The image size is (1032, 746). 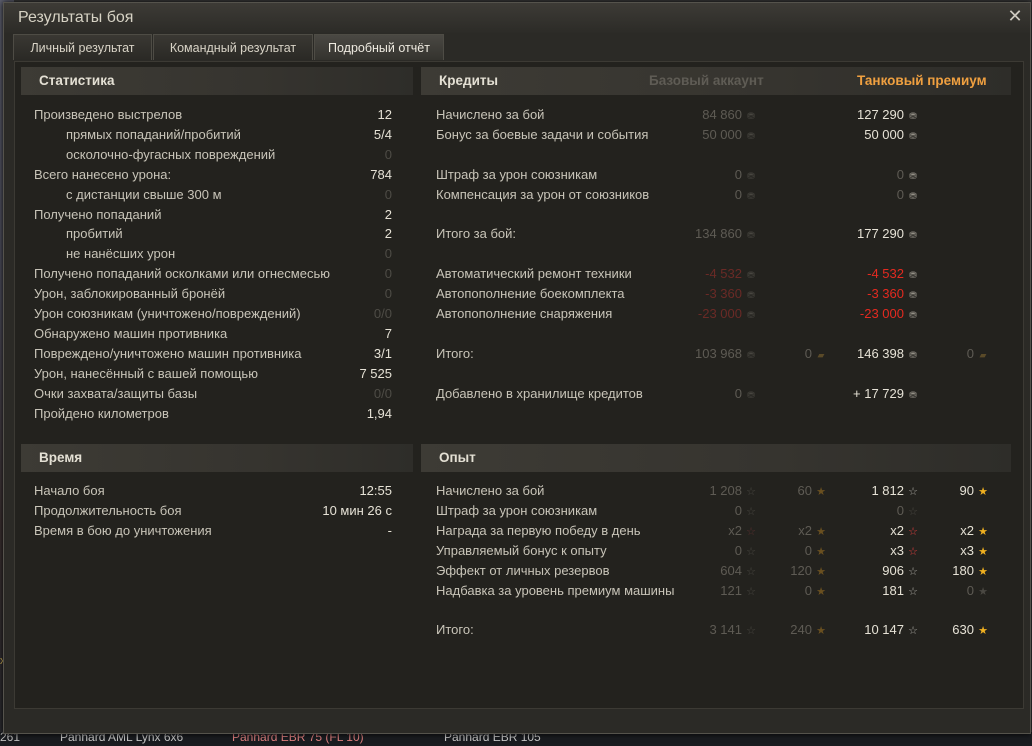 I want to click on stat-row: Обнаружено машин противника 7, so click(x=219, y=334).